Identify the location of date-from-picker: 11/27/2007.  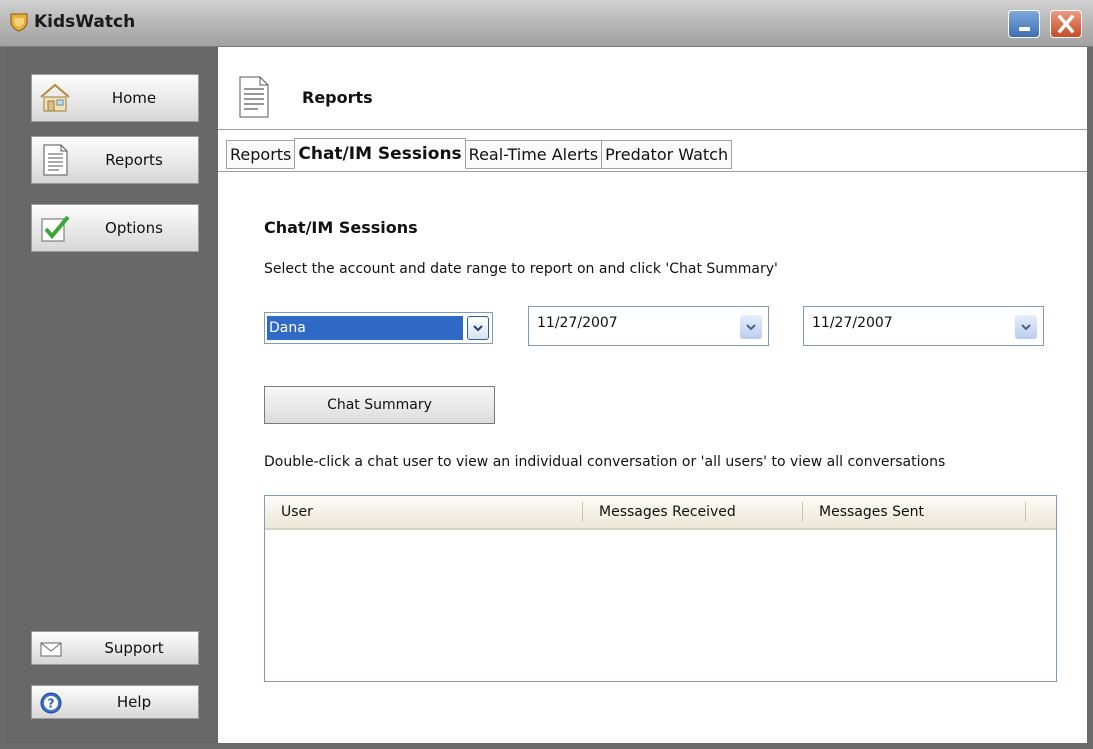
(648, 326).